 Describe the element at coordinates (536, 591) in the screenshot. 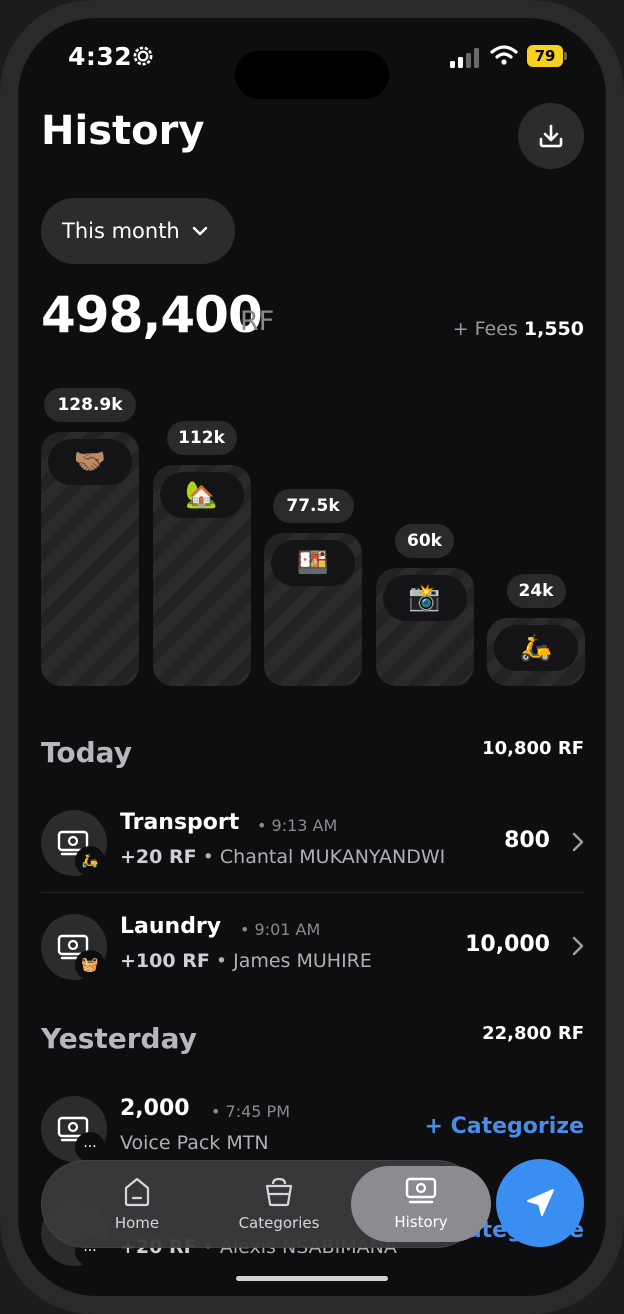

I see `bar-value-label: 24k` at that location.